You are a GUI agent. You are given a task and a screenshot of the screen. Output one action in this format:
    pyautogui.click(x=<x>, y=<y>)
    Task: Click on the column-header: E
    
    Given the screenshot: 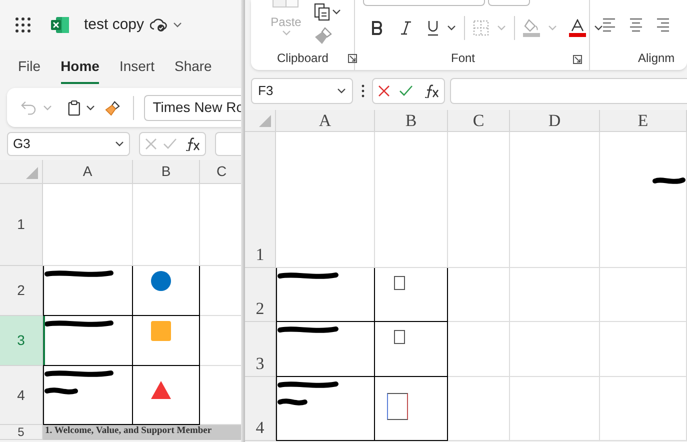 What is the action you would take?
    pyautogui.click(x=643, y=121)
    